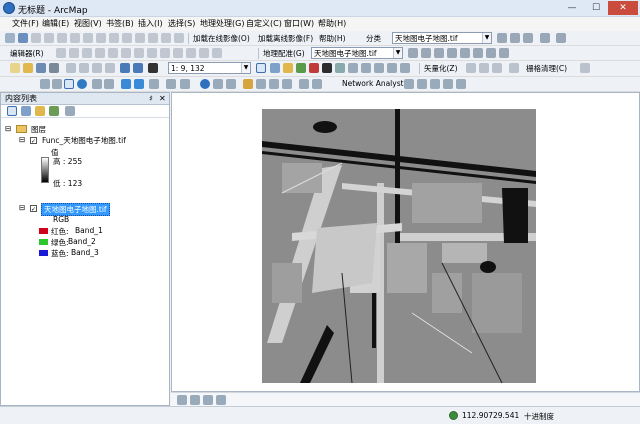 This screenshot has height=424, width=640. Describe the element at coordinates (125, 68) in the screenshot. I see `undo-icon` at that location.